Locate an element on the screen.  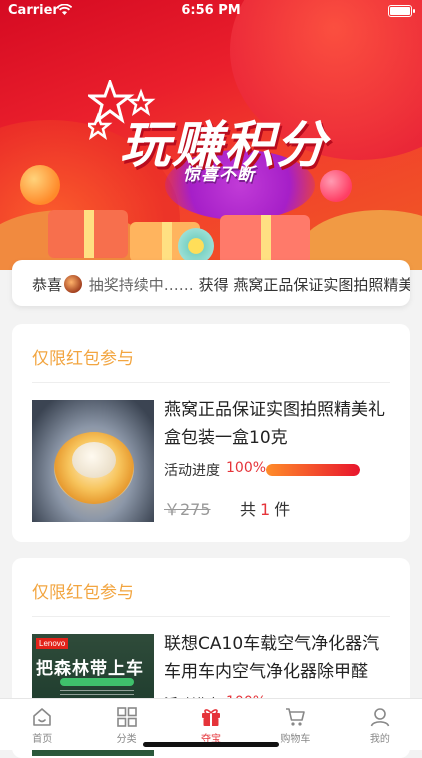
image-brand-logo: Lenovo is located at coordinates (52, 643).